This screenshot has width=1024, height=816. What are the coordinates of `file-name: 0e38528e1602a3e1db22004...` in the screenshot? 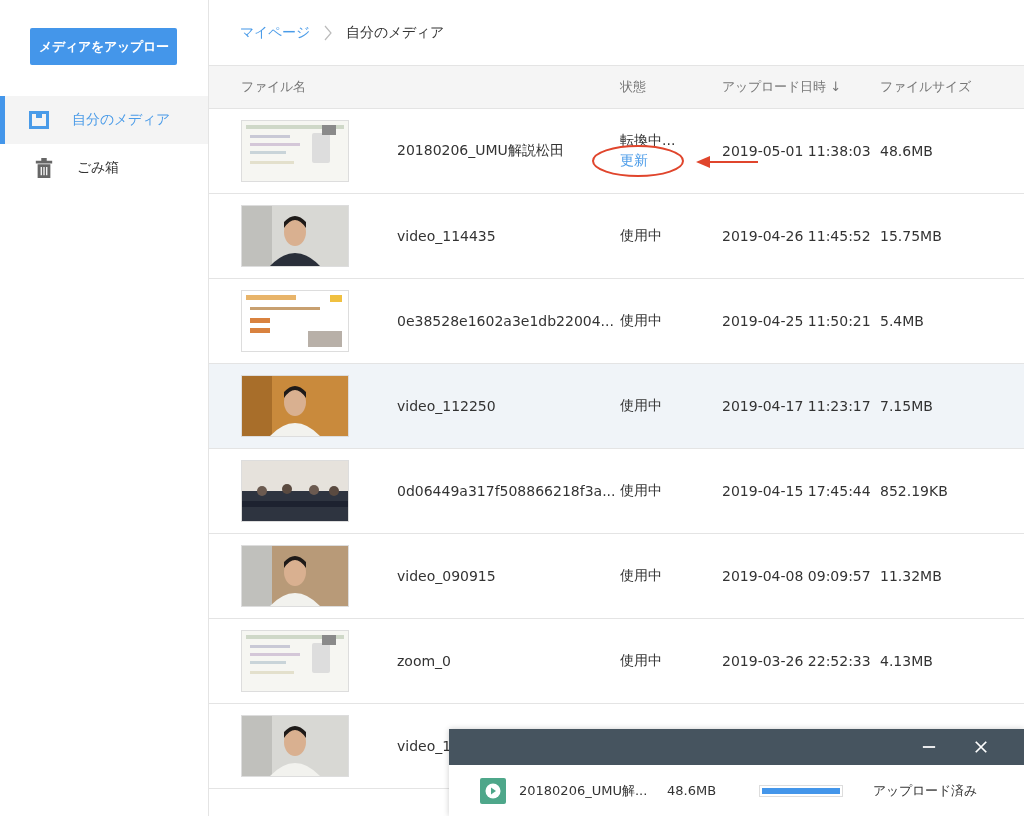 It's located at (506, 321).